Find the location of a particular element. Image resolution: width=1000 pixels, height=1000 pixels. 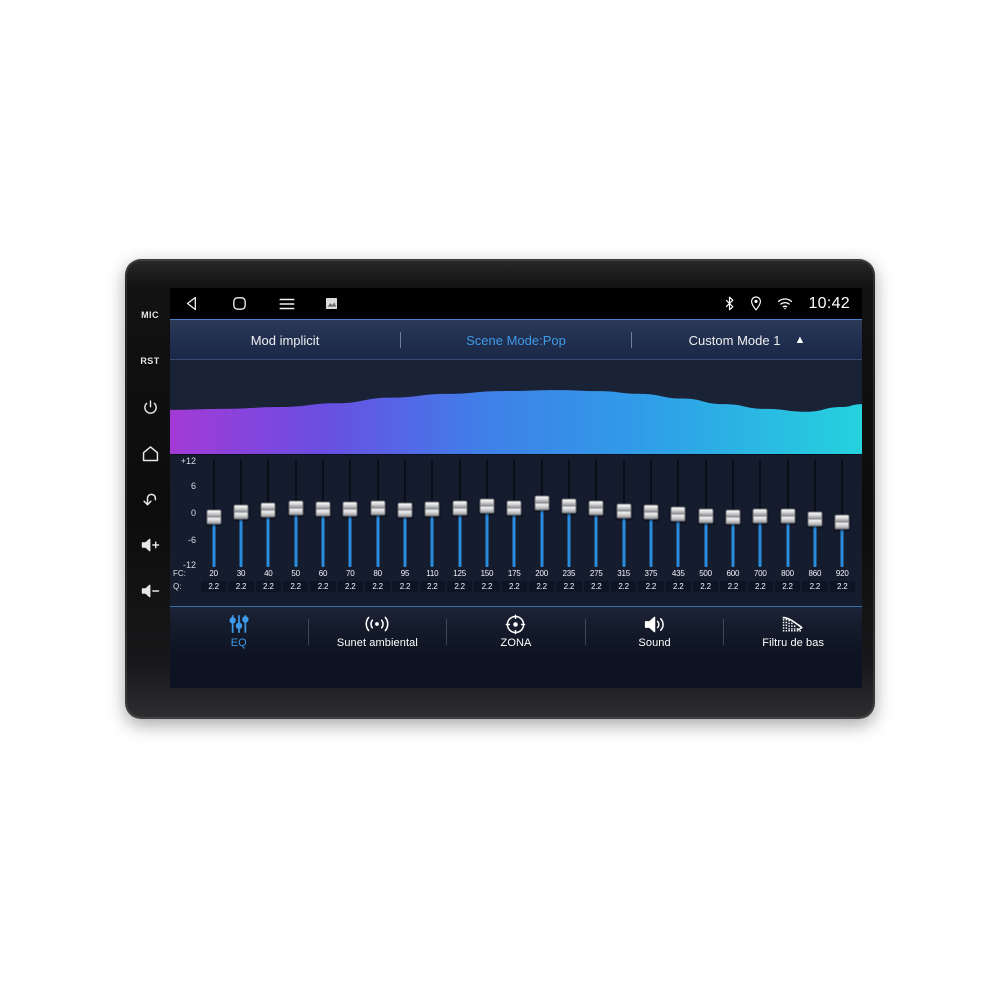

fc-value: 60 is located at coordinates (322, 573).